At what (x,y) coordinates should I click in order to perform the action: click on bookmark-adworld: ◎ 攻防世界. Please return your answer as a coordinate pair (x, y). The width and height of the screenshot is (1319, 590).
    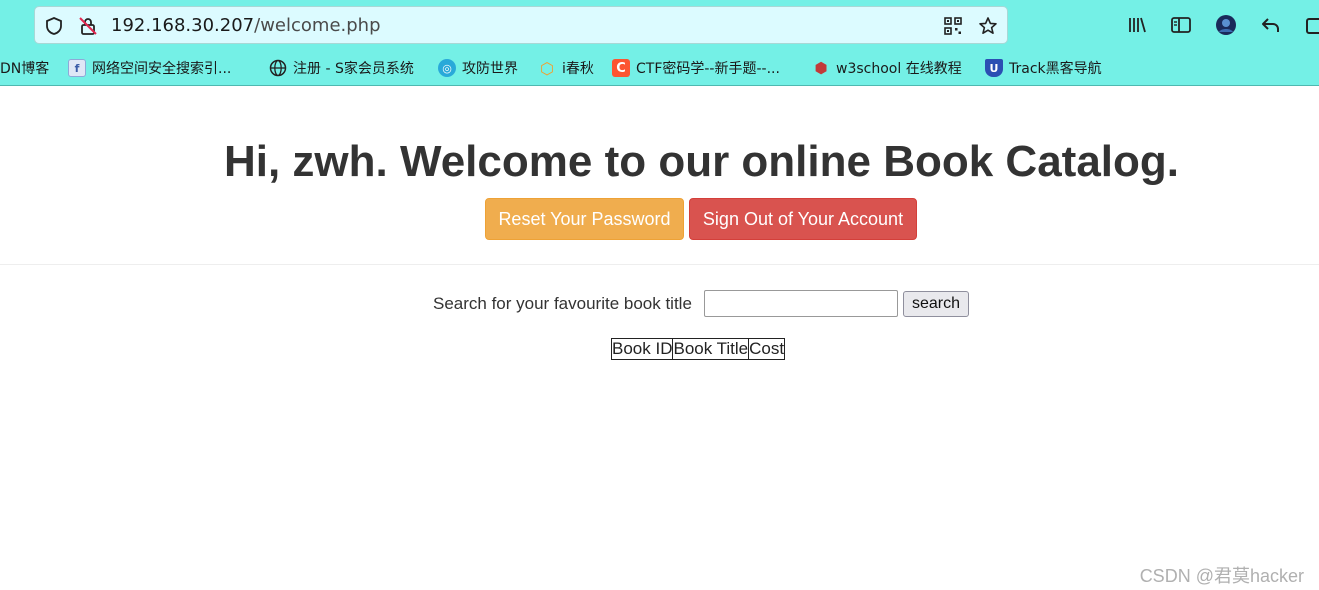
    Looking at the image, I should click on (478, 68).